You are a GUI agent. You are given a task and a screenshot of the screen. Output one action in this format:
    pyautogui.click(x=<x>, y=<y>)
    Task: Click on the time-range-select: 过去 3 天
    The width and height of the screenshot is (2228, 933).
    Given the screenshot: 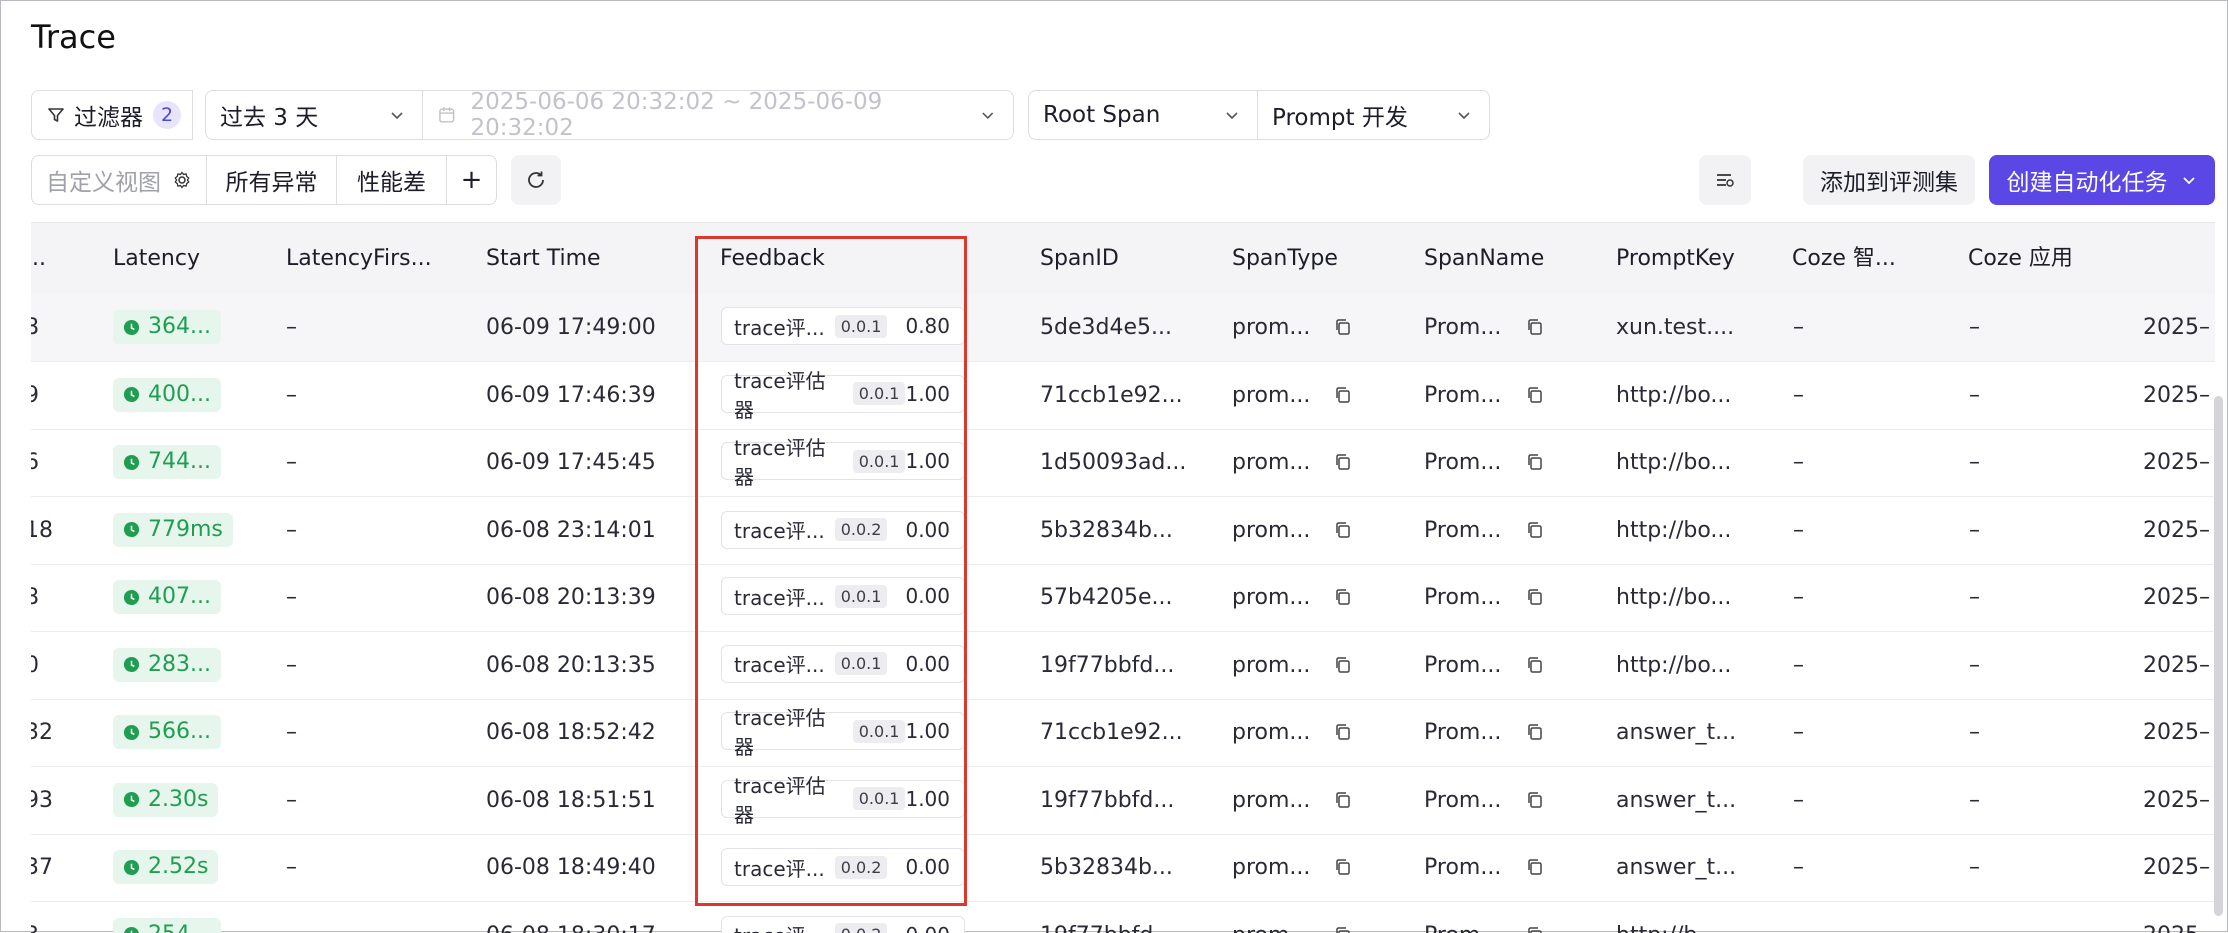 What is the action you would take?
    pyautogui.click(x=314, y=115)
    